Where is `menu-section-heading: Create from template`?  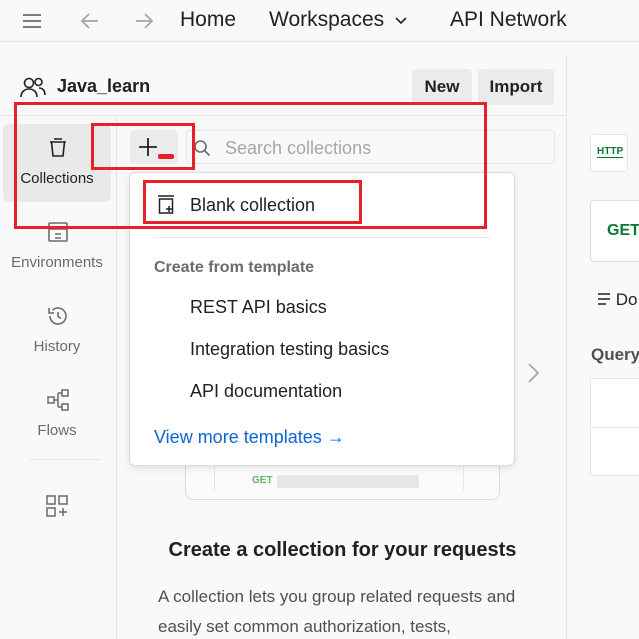
menu-section-heading: Create from template is located at coordinates (234, 267).